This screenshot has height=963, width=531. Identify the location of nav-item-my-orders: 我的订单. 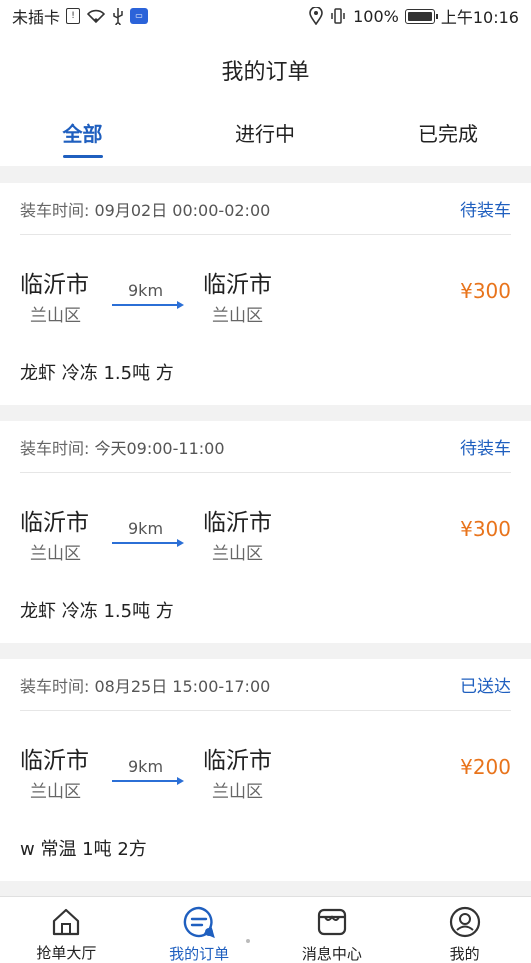
(199, 930).